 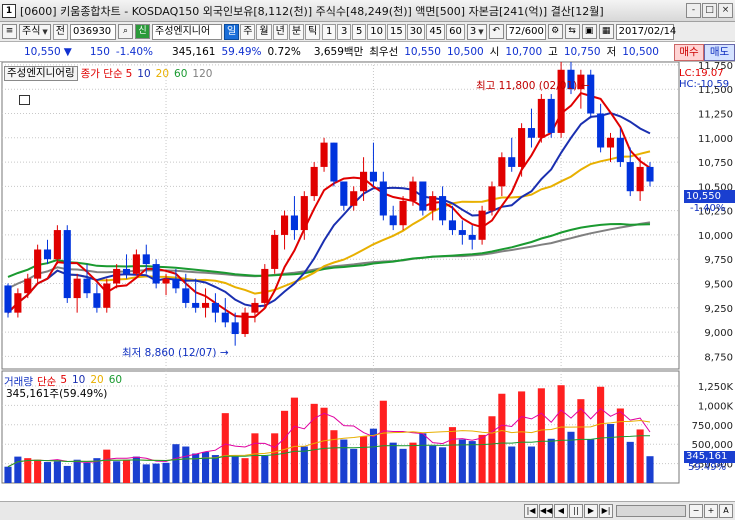 What do you see at coordinates (376, 31) in the screenshot?
I see `interval-button-10: 10` at bounding box center [376, 31].